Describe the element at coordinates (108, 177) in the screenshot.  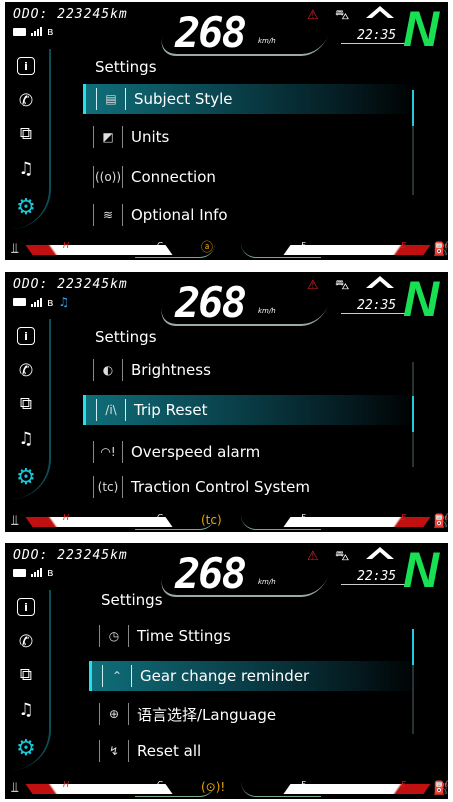
I see `connection-icon: ((o))` at that location.